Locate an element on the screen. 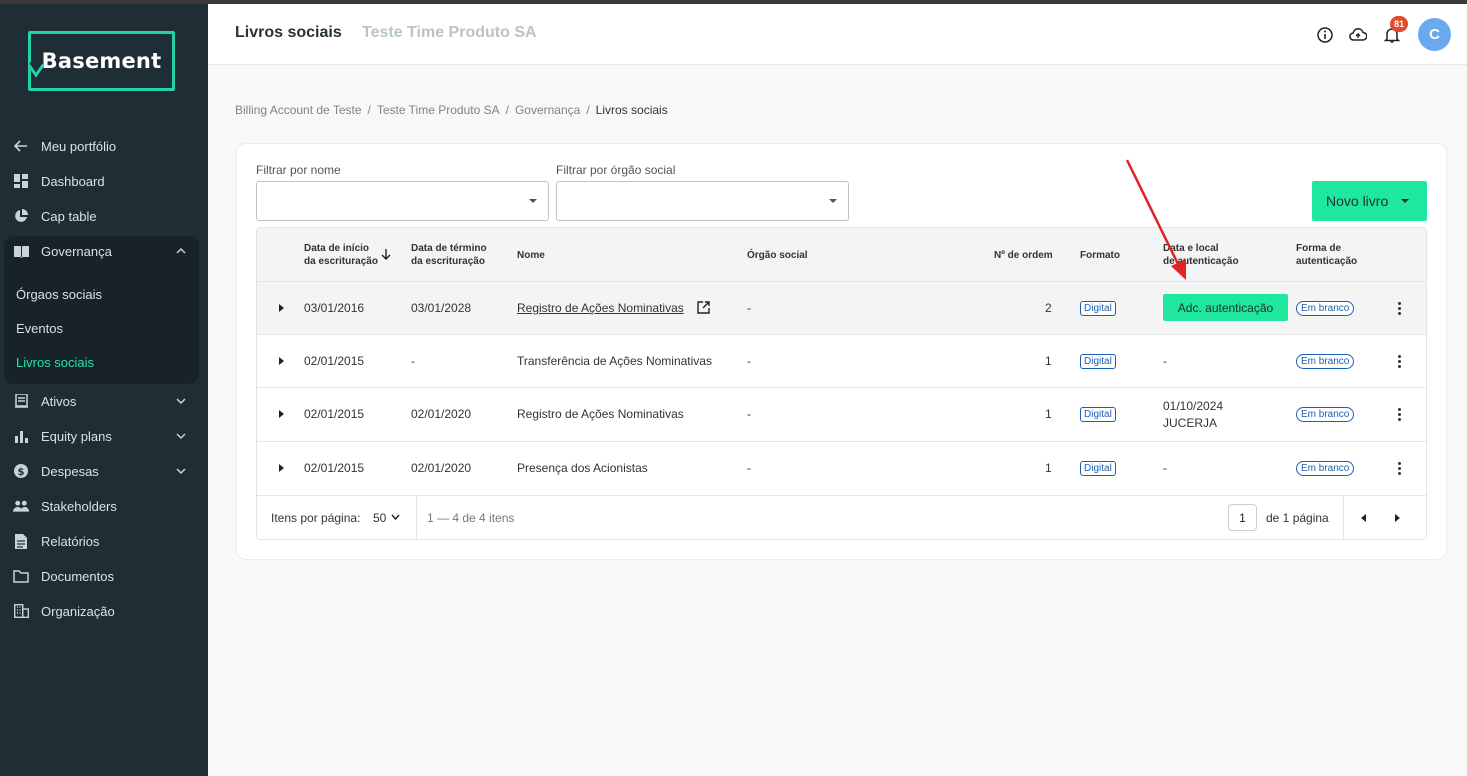 This screenshot has height=776, width=1467. per-page-label: Itens por página: is located at coordinates (316, 518).